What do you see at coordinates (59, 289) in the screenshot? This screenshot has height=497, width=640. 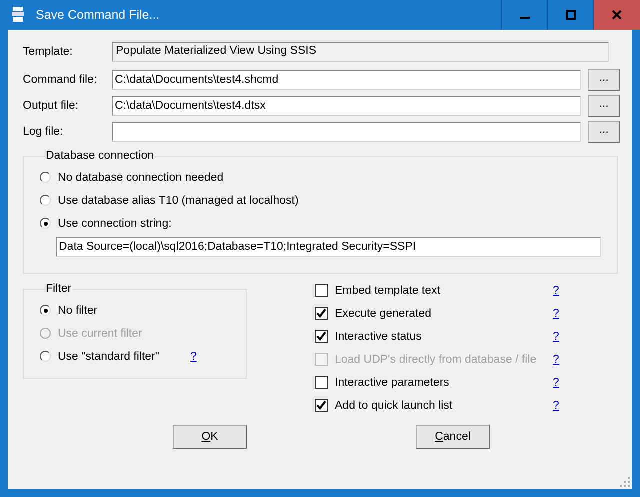 I see `group-title: Filter` at bounding box center [59, 289].